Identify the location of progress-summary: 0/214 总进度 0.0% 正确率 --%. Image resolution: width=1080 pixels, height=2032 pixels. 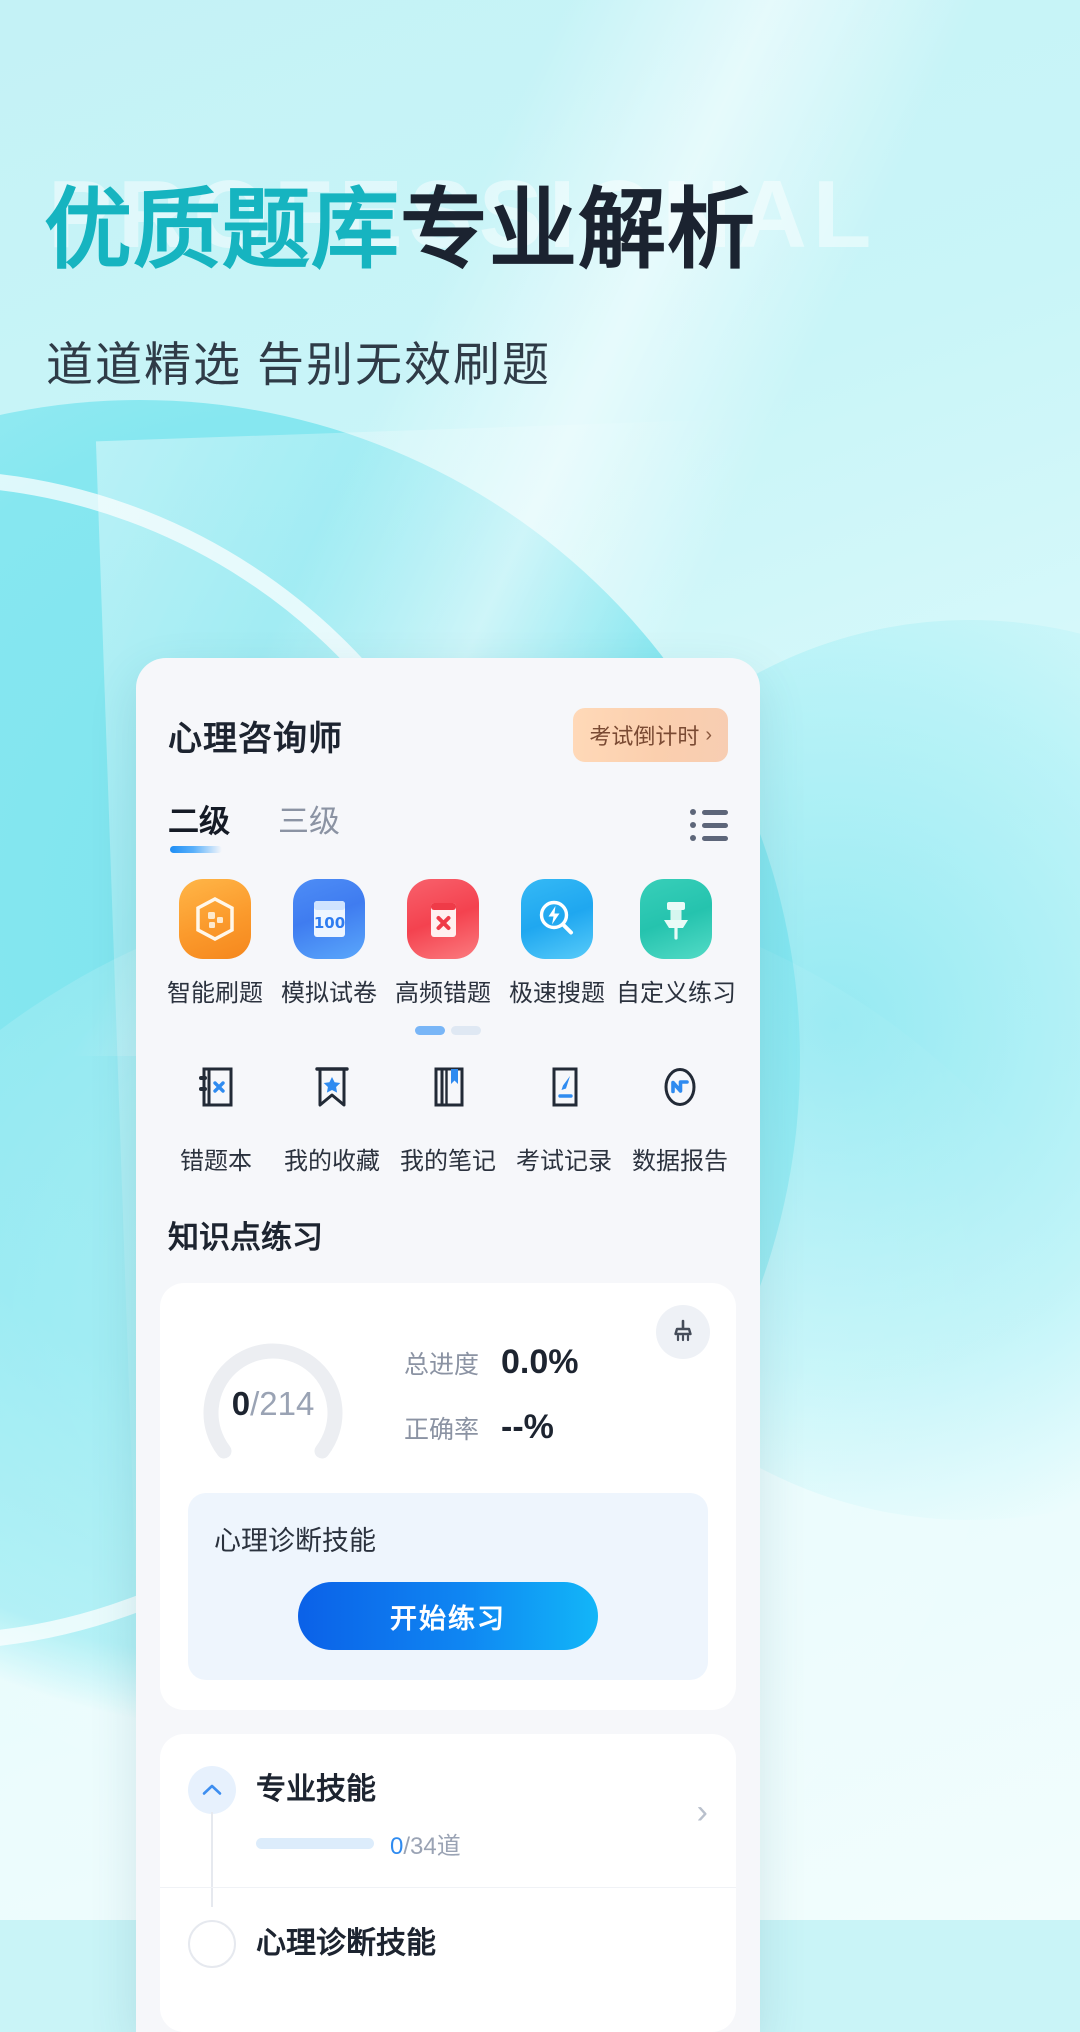
(448, 1392).